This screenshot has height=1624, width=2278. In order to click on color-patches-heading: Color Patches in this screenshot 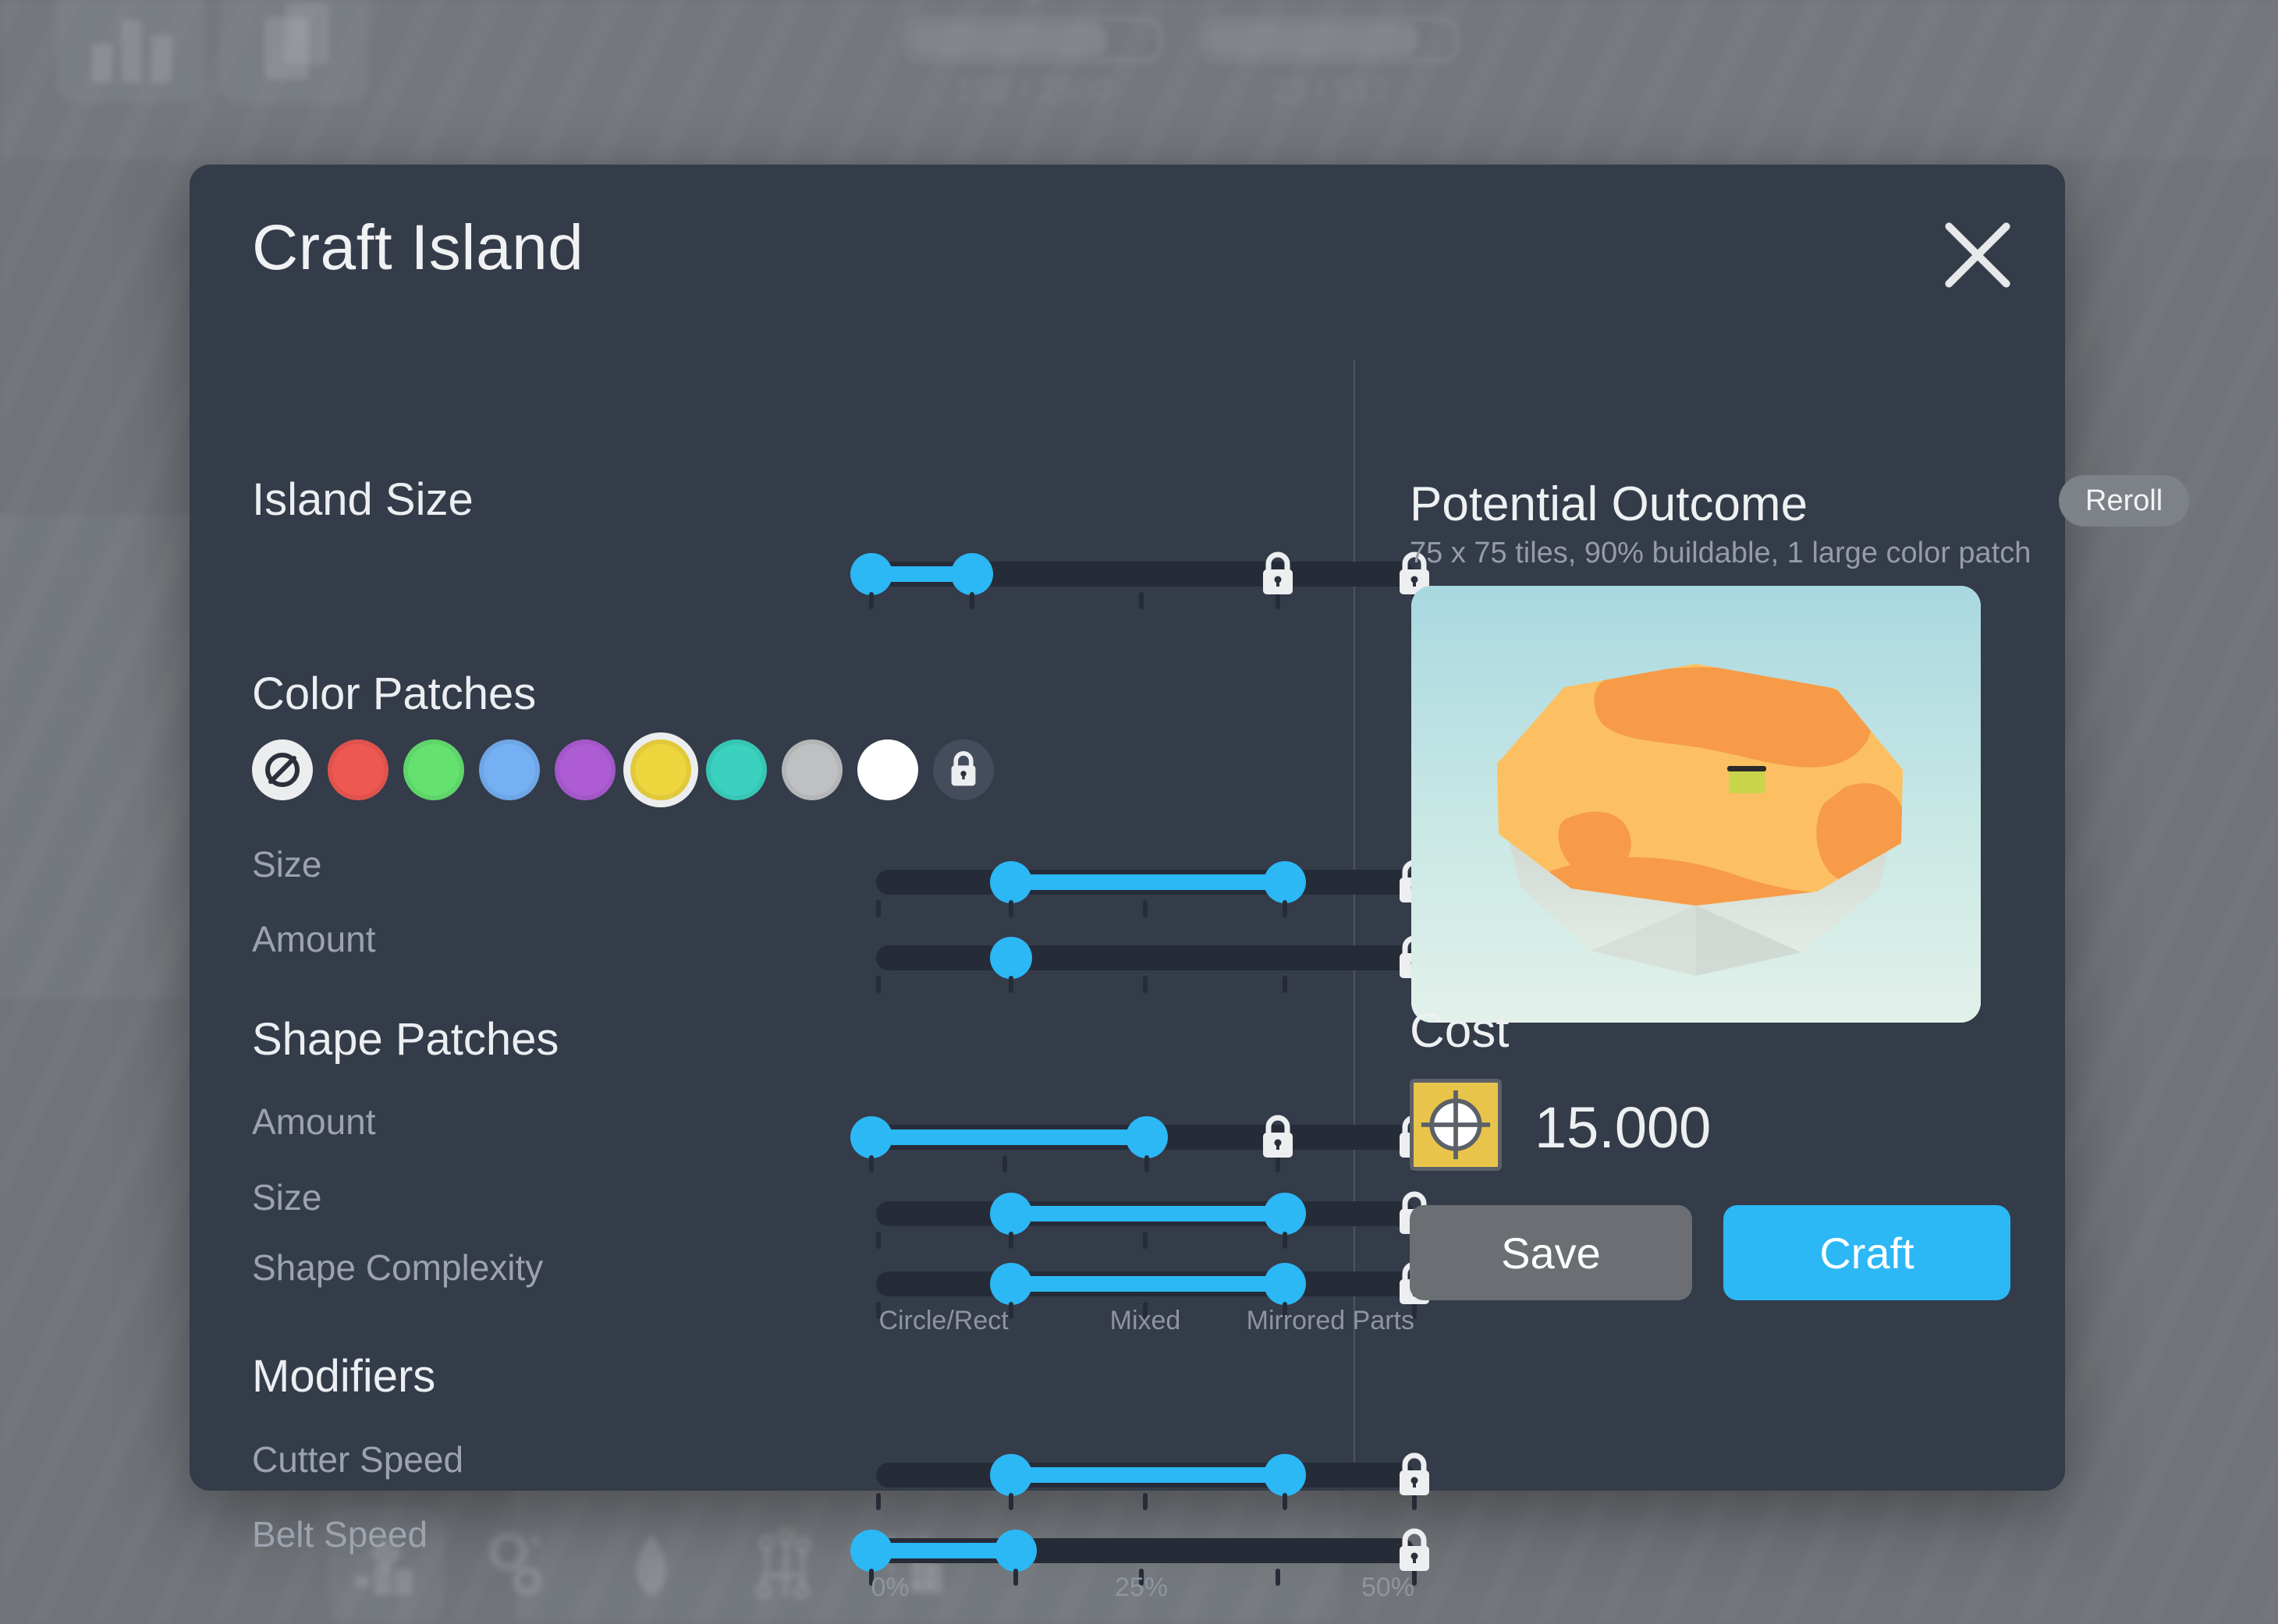, I will do `click(394, 693)`.